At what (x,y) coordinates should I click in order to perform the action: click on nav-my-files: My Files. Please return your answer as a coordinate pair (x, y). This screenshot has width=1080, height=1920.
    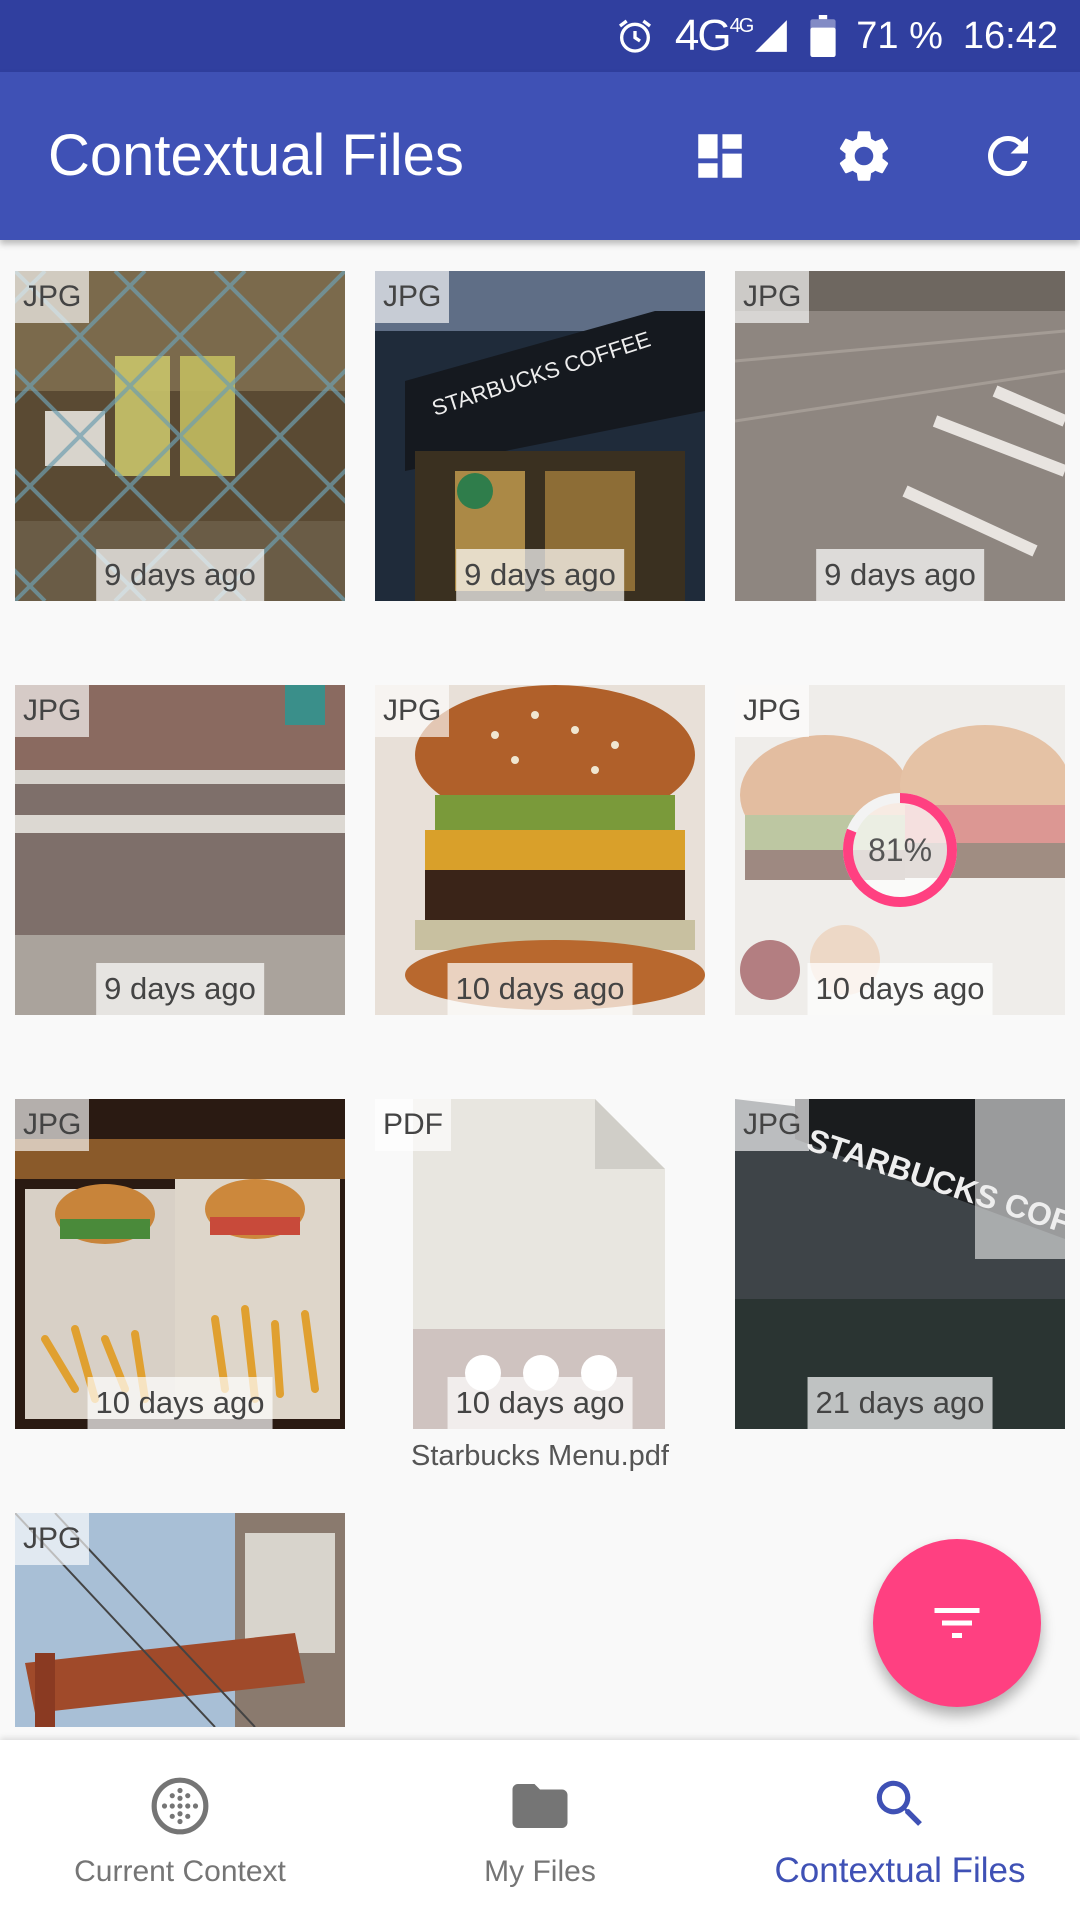
    Looking at the image, I should click on (540, 1830).